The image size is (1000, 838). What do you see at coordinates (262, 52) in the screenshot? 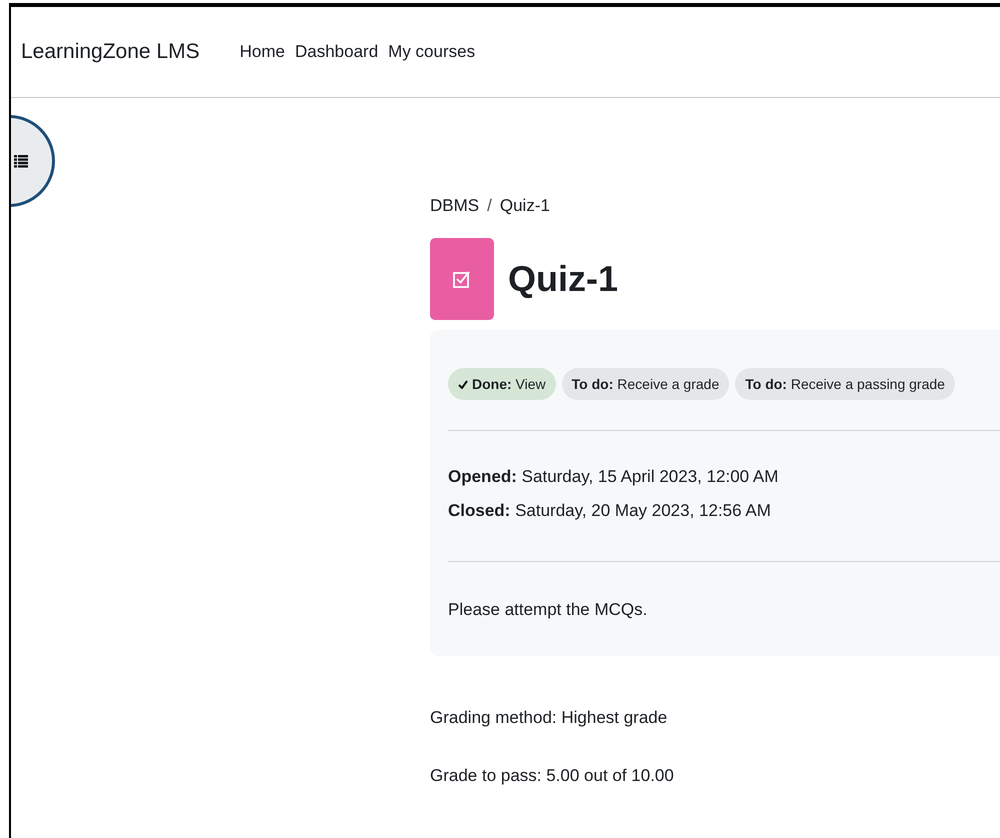
I see `nav-link: Home` at bounding box center [262, 52].